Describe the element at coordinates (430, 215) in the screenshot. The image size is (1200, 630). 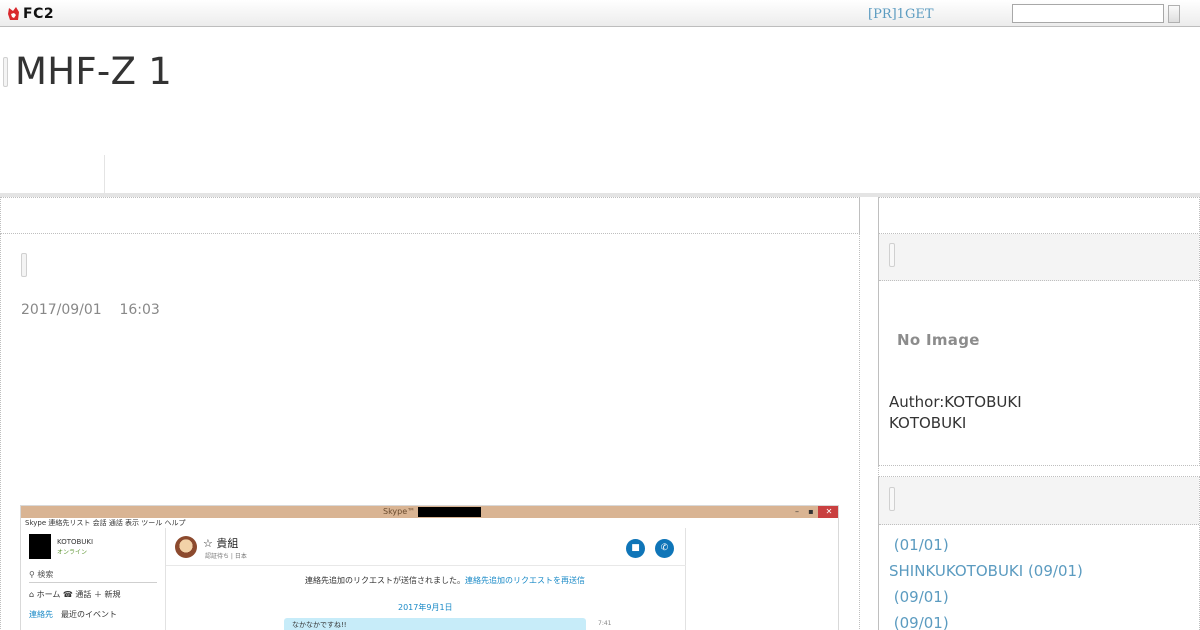
I see `main-top-row` at that location.